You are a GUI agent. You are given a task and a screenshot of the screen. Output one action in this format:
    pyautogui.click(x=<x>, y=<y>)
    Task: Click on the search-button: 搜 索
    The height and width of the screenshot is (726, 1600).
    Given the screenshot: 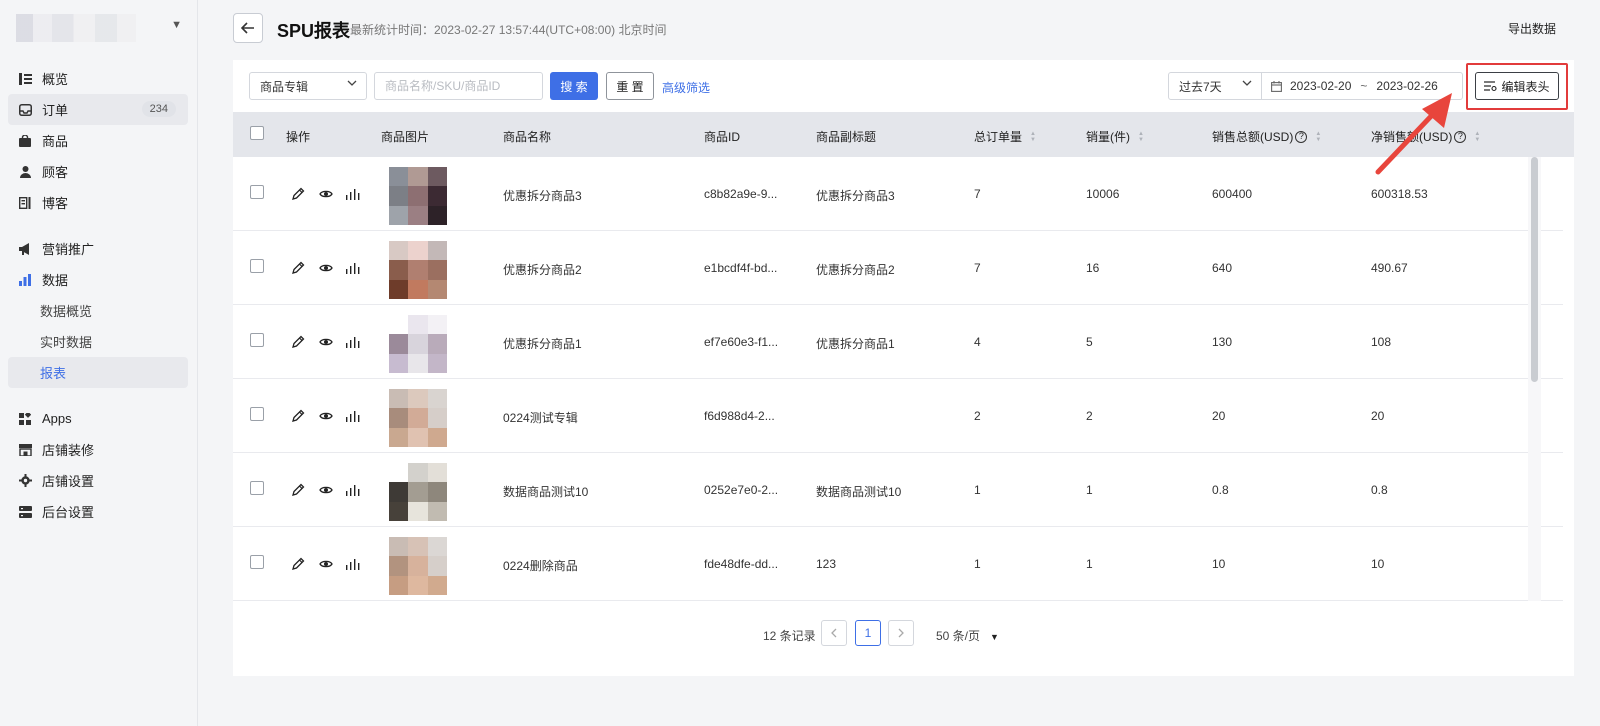 What is the action you would take?
    pyautogui.click(x=574, y=86)
    